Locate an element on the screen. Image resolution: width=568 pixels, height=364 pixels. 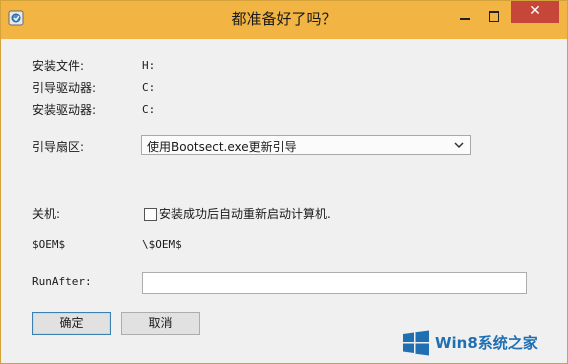
auto-restart-label: 安装成功后自动重新启动计算机. is located at coordinates (245, 213).